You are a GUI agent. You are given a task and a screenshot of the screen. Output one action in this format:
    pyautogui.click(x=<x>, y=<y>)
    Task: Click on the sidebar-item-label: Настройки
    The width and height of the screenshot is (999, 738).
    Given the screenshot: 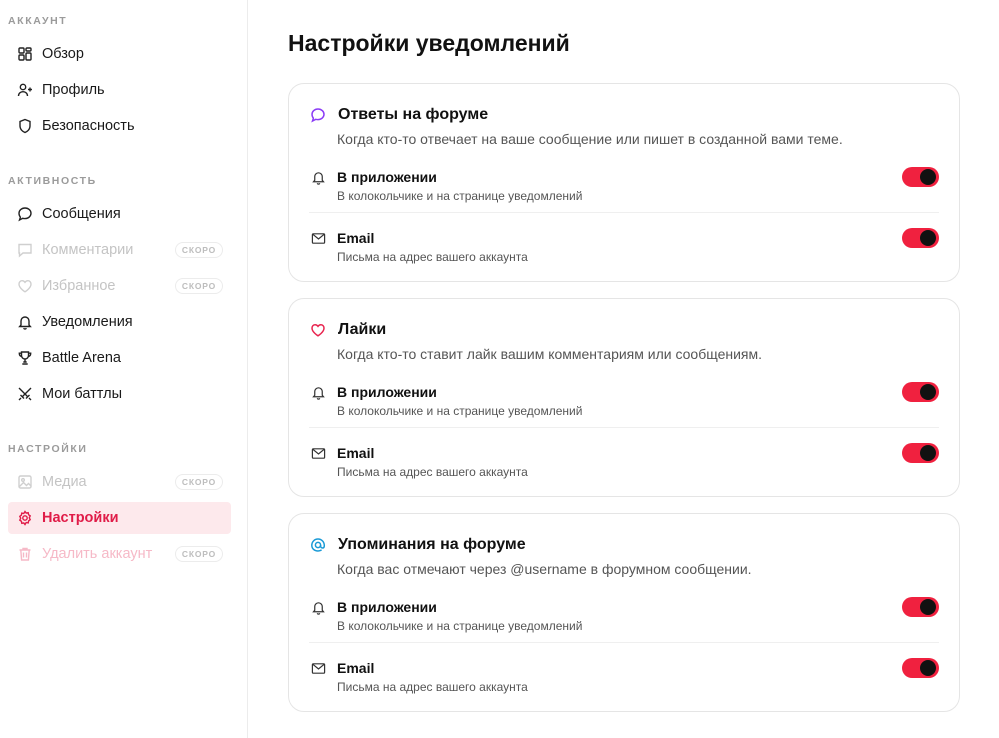 What is the action you would take?
    pyautogui.click(x=80, y=518)
    